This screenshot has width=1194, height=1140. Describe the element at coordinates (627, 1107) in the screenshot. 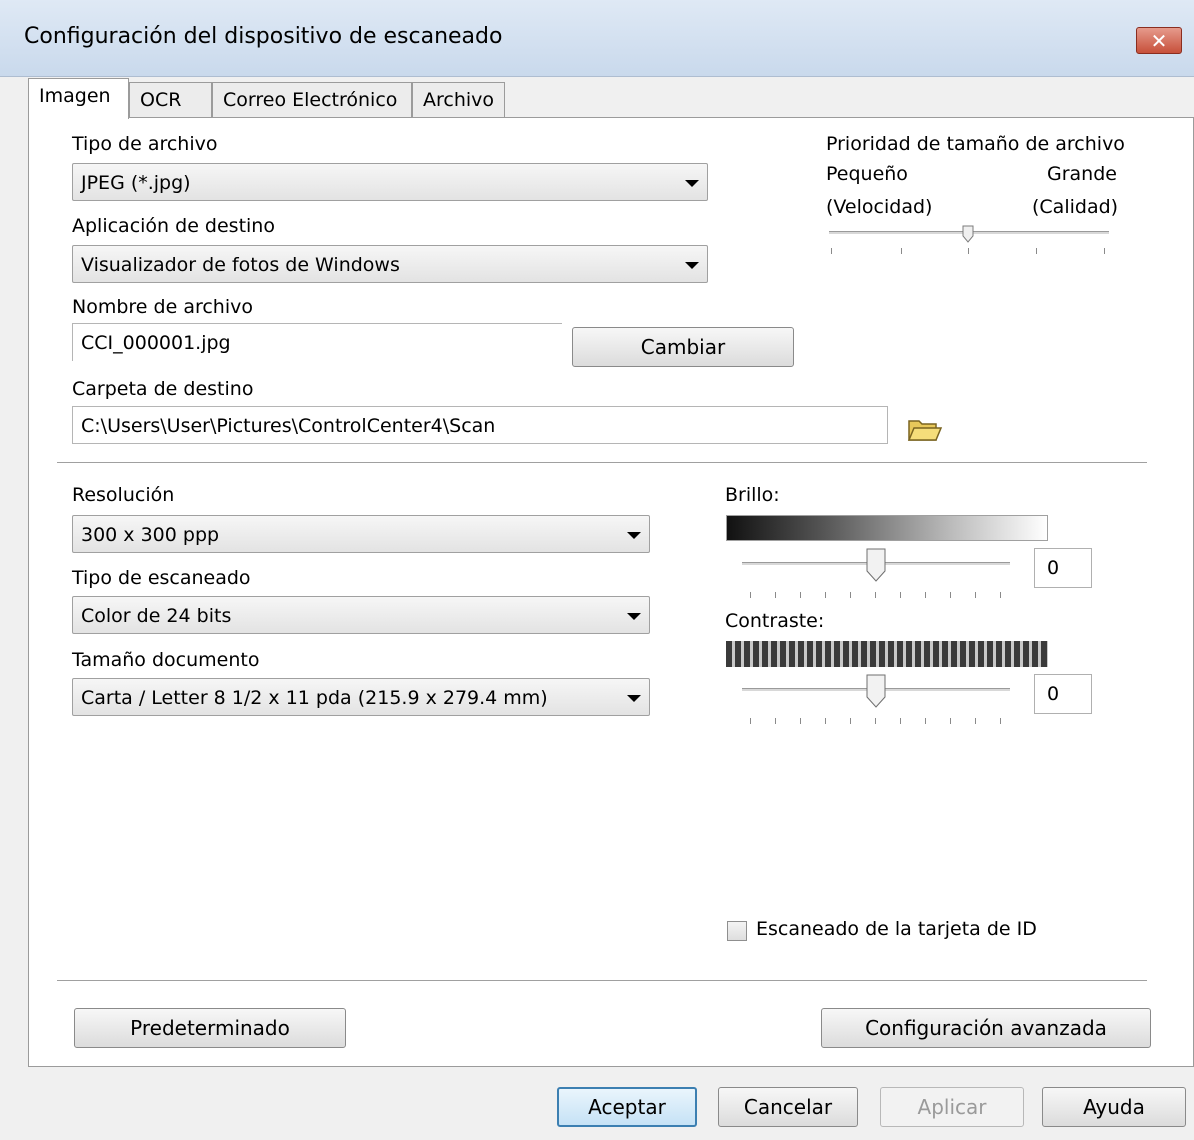

I see `ok-button: Aceptar` at that location.